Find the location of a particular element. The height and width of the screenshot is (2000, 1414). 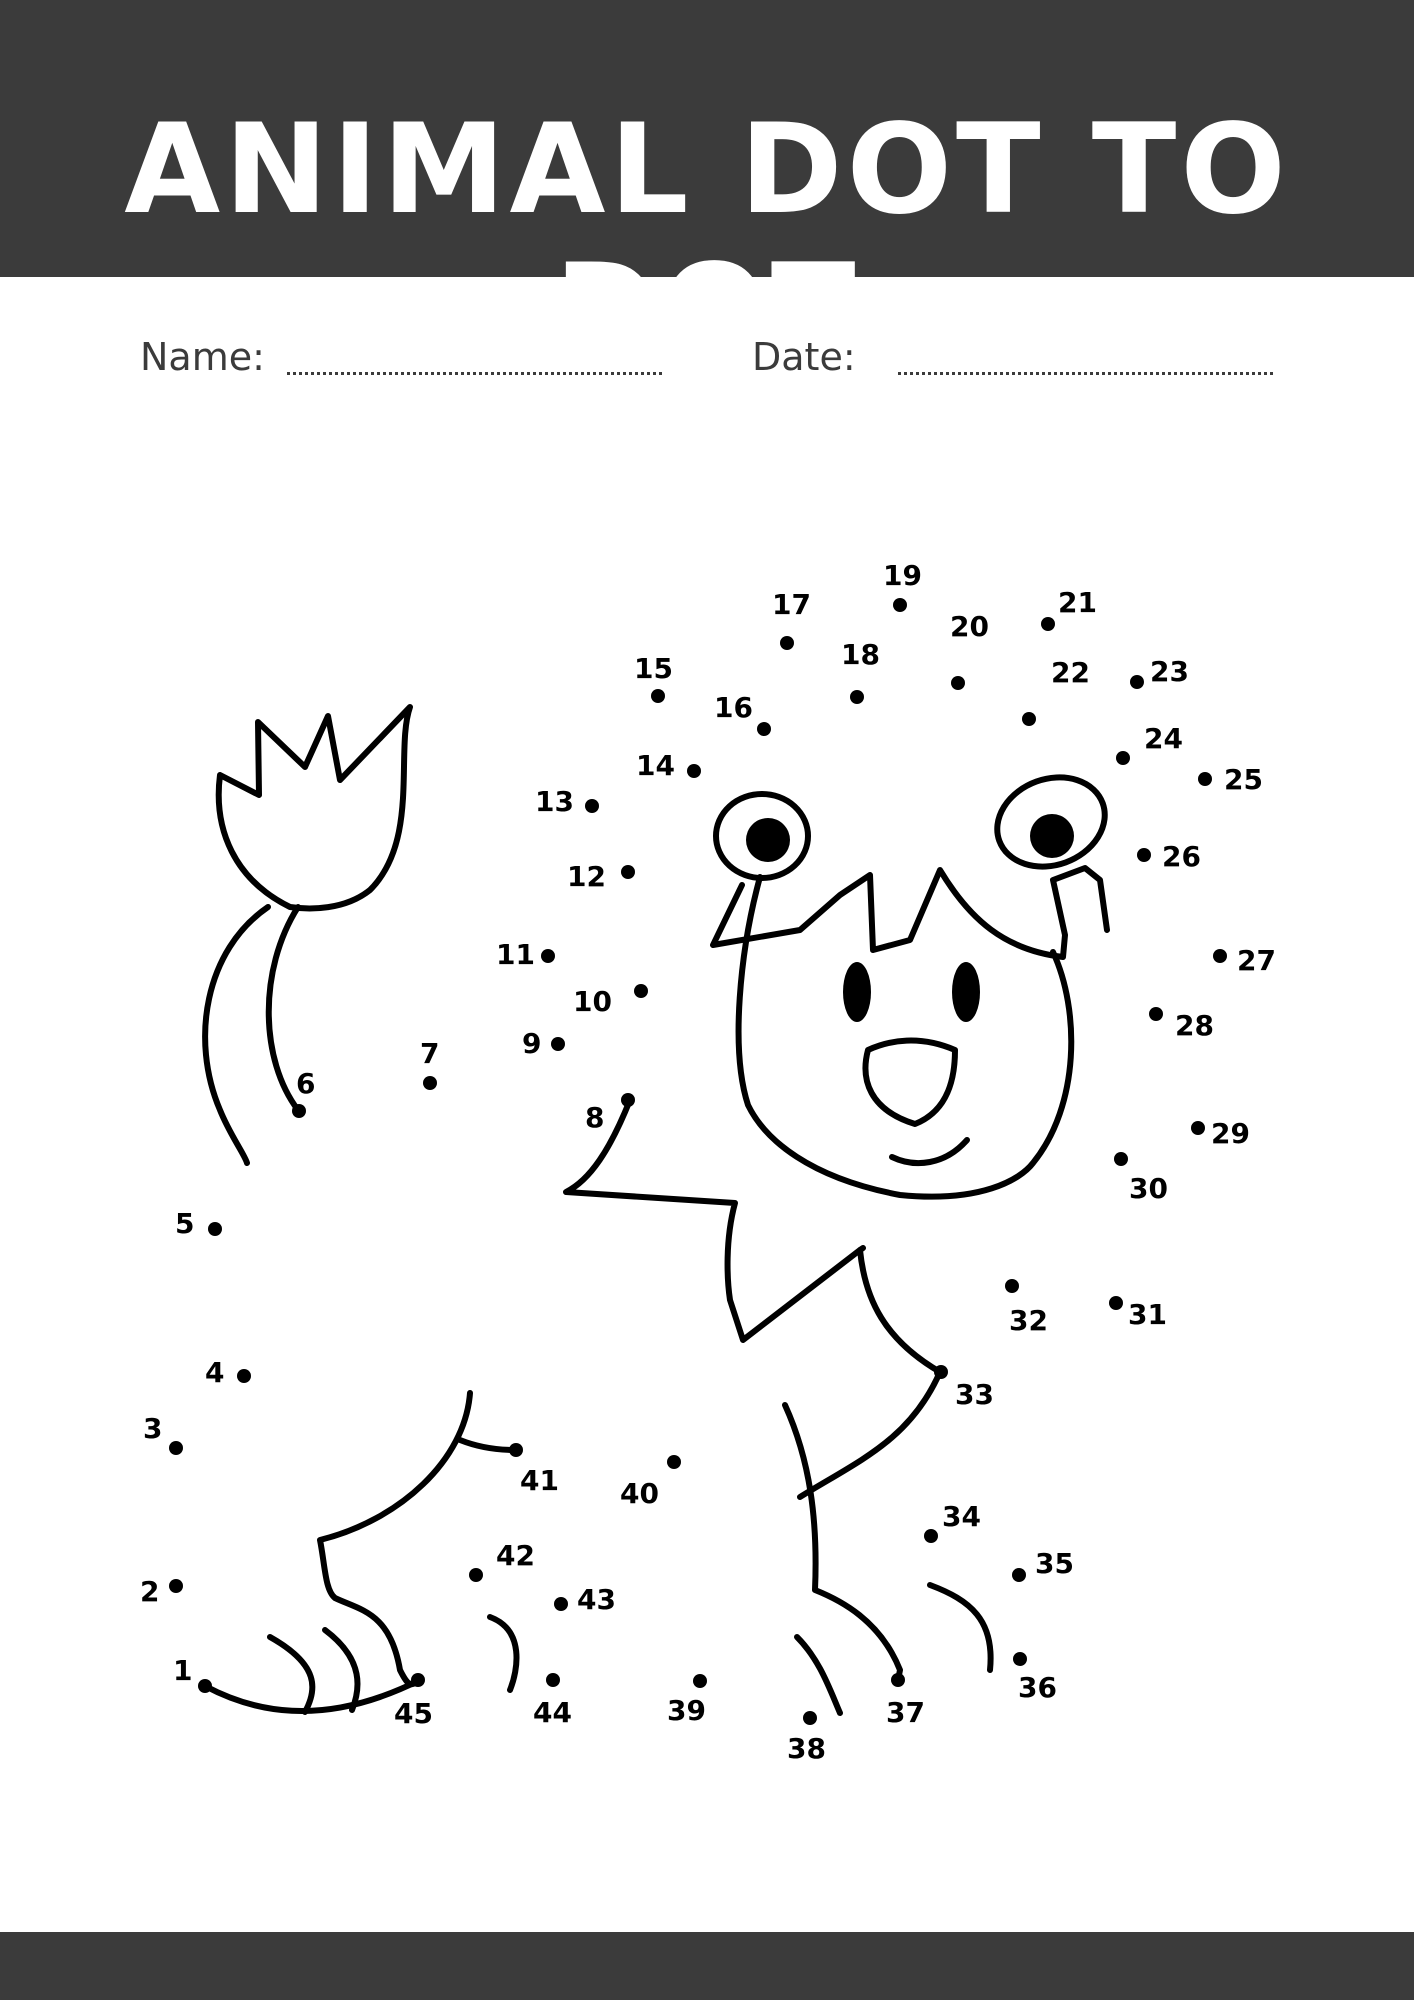

dot-label-33: 33 is located at coordinates (974, 1394).